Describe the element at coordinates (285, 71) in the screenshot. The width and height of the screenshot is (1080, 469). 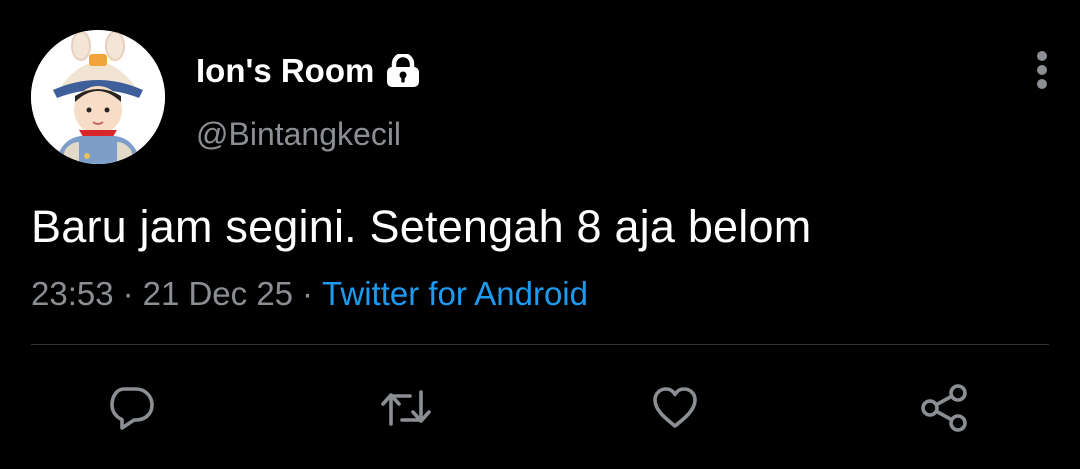
I see `display-name: Ion's Room` at that location.